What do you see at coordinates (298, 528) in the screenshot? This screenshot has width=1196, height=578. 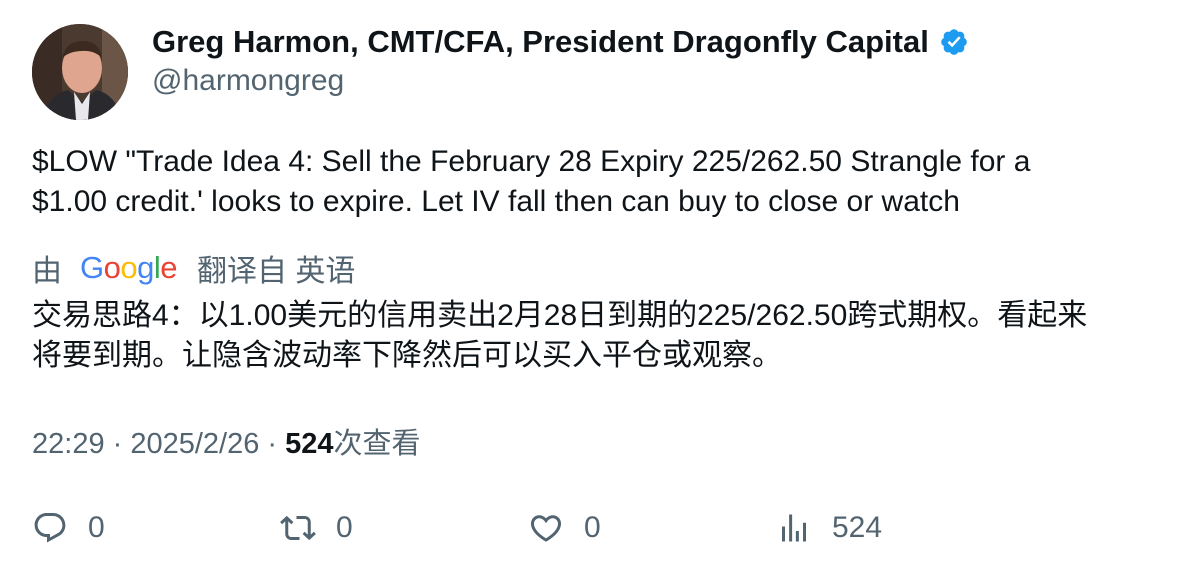 I see `retweet-icon` at bounding box center [298, 528].